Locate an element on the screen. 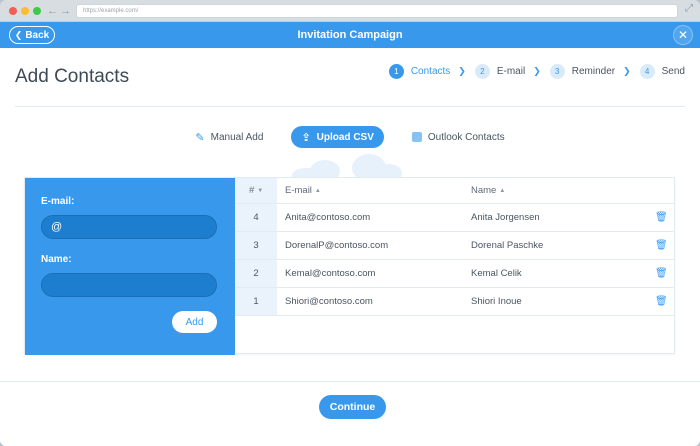  top-bar: ❮ Back Invitation Campaign ✕ is located at coordinates (350, 35).